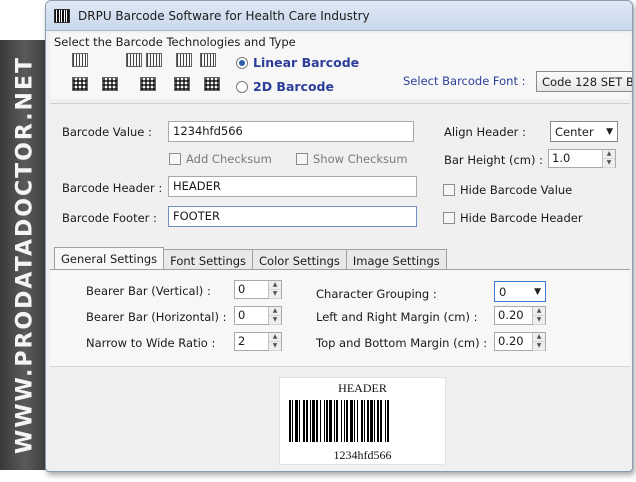 This screenshot has width=636, height=482. I want to click on narrow-to-wide-ratio-value: 2, so click(242, 341).